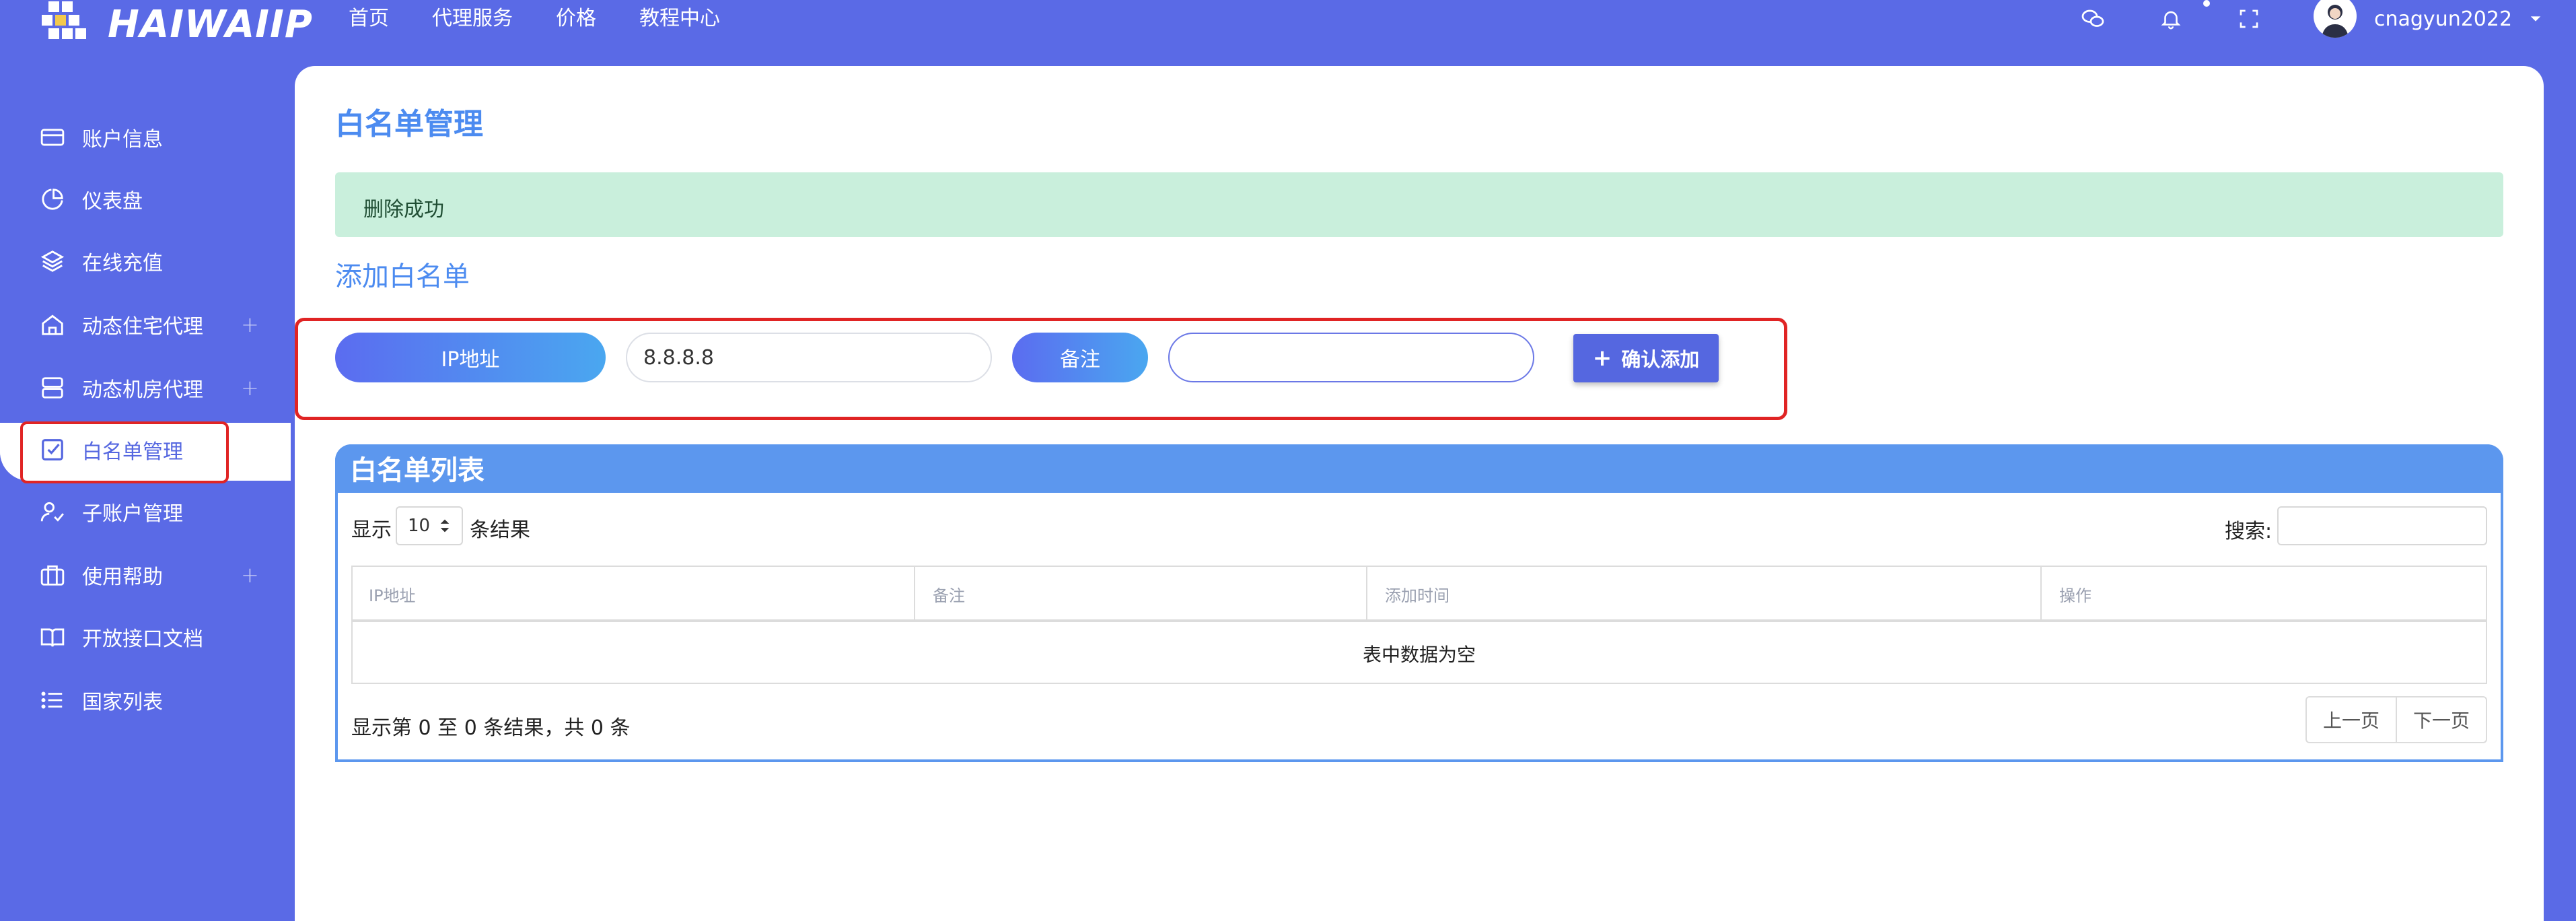  Describe the element at coordinates (53, 574) in the screenshot. I see `briefcase-icon` at that location.